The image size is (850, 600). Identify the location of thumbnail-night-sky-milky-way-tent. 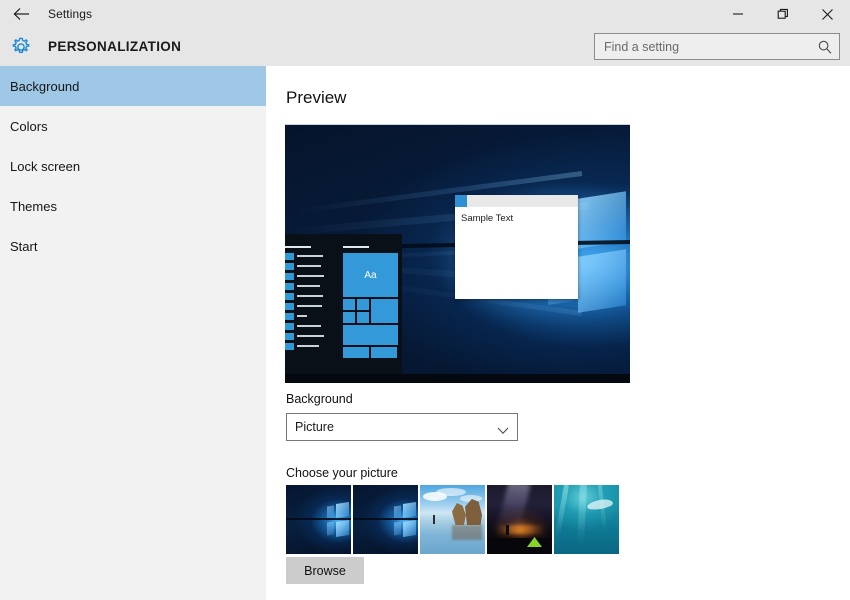
(519, 519).